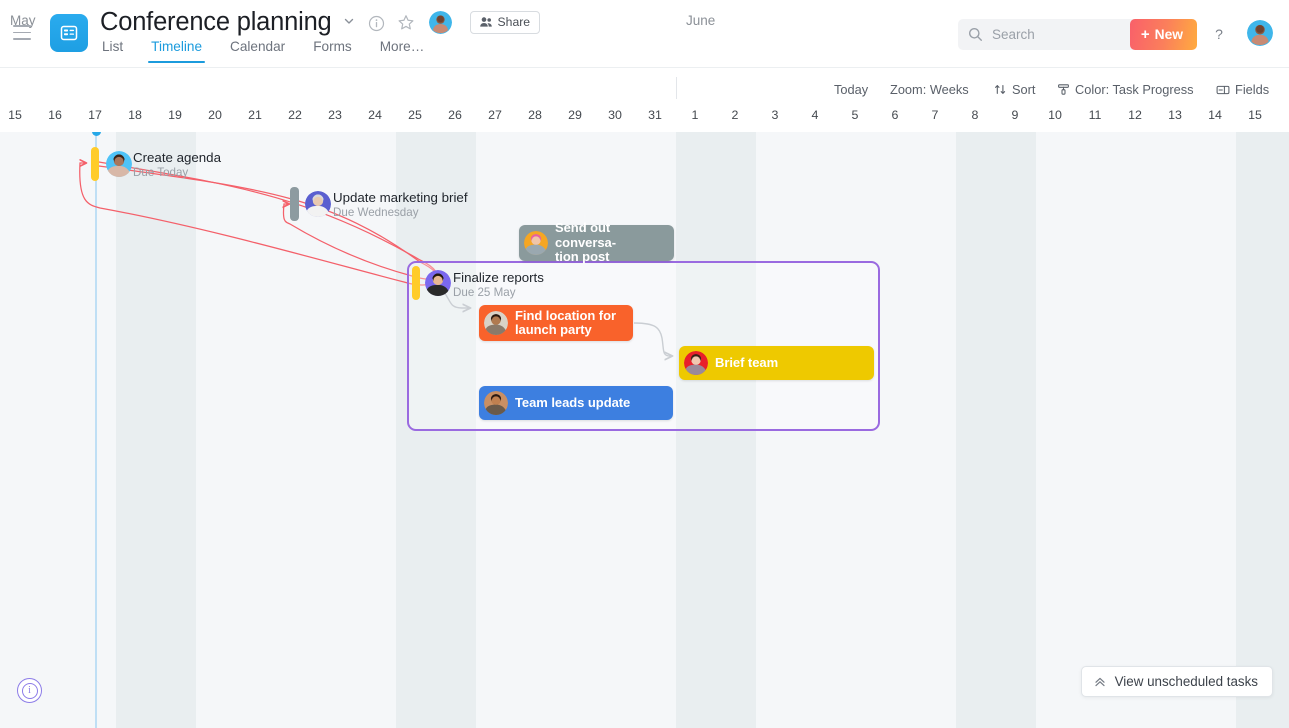  Describe the element at coordinates (701, 20) in the screenshot. I see `month-label-june: June` at that location.